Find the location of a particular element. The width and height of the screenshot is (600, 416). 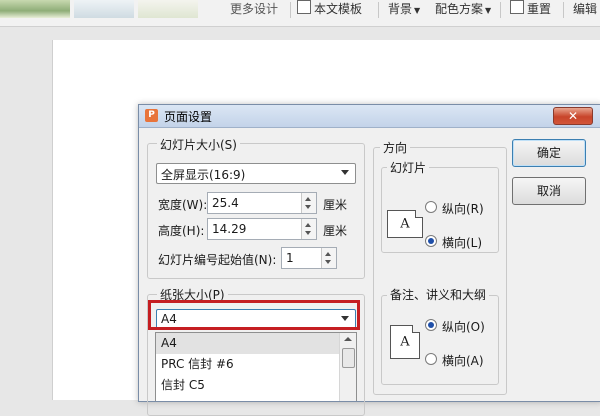

color-scheme-menu: 配色方案 ▼ is located at coordinates (463, 9).